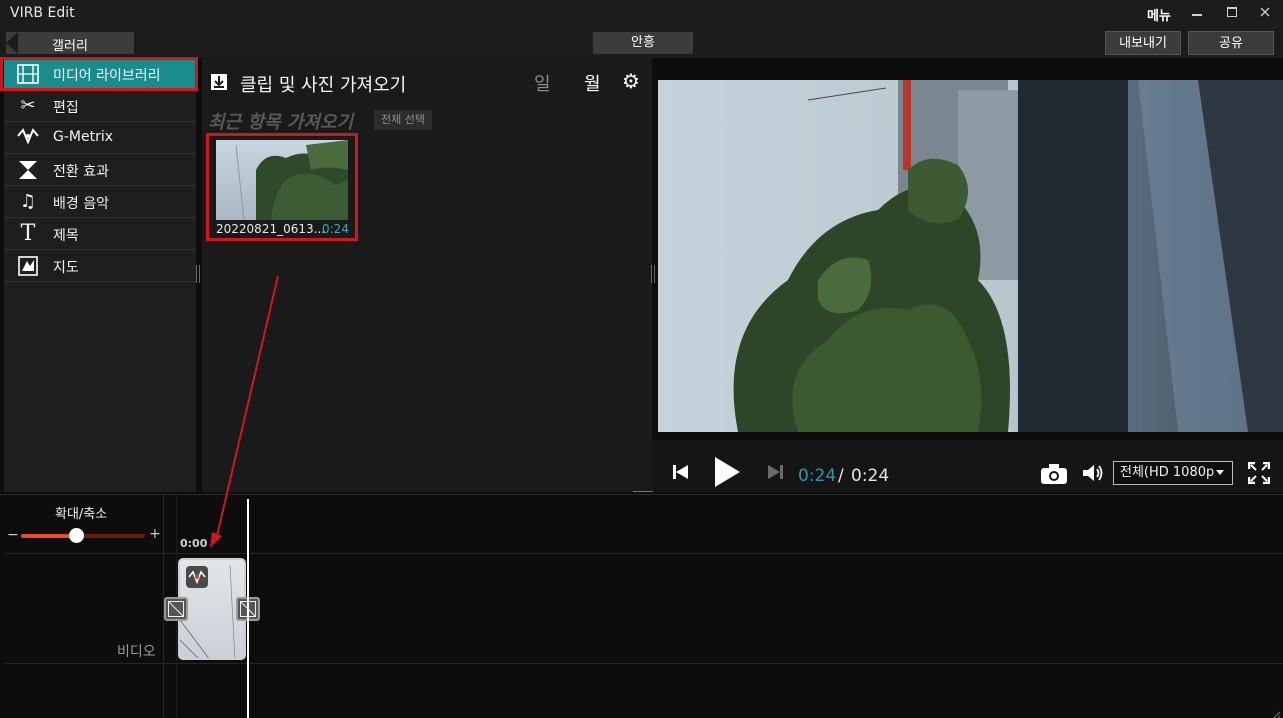 This screenshot has height=718, width=1283. Describe the element at coordinates (1276, 712) in the screenshot. I see `resize-grip-icon` at that location.